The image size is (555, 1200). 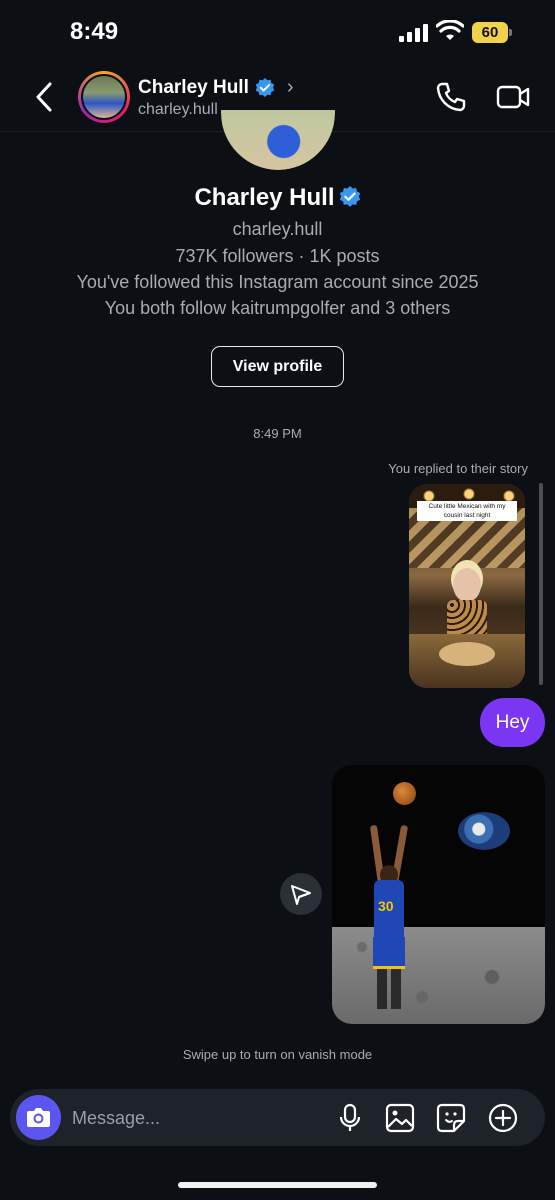 I want to click on header-username: charley.hull, so click(x=178, y=110).